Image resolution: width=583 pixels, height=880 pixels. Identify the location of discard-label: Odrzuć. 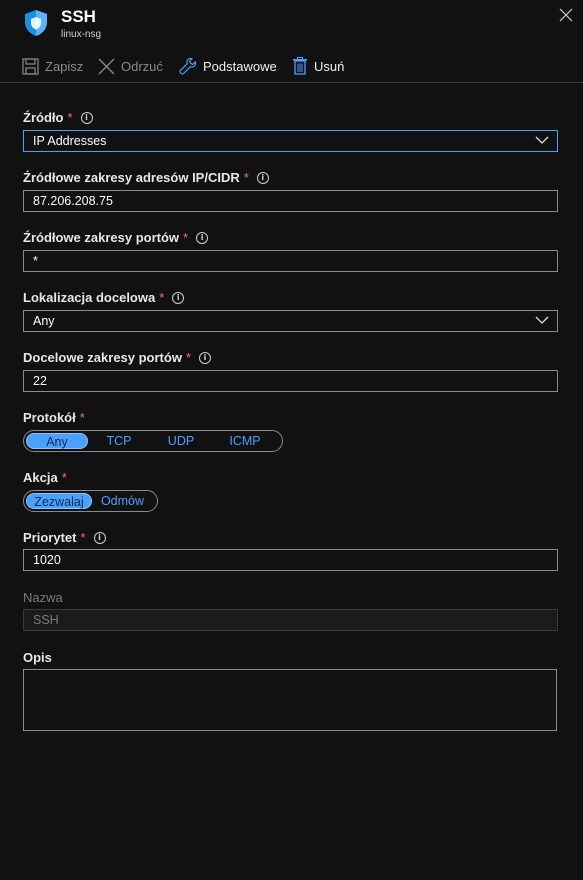
(142, 66).